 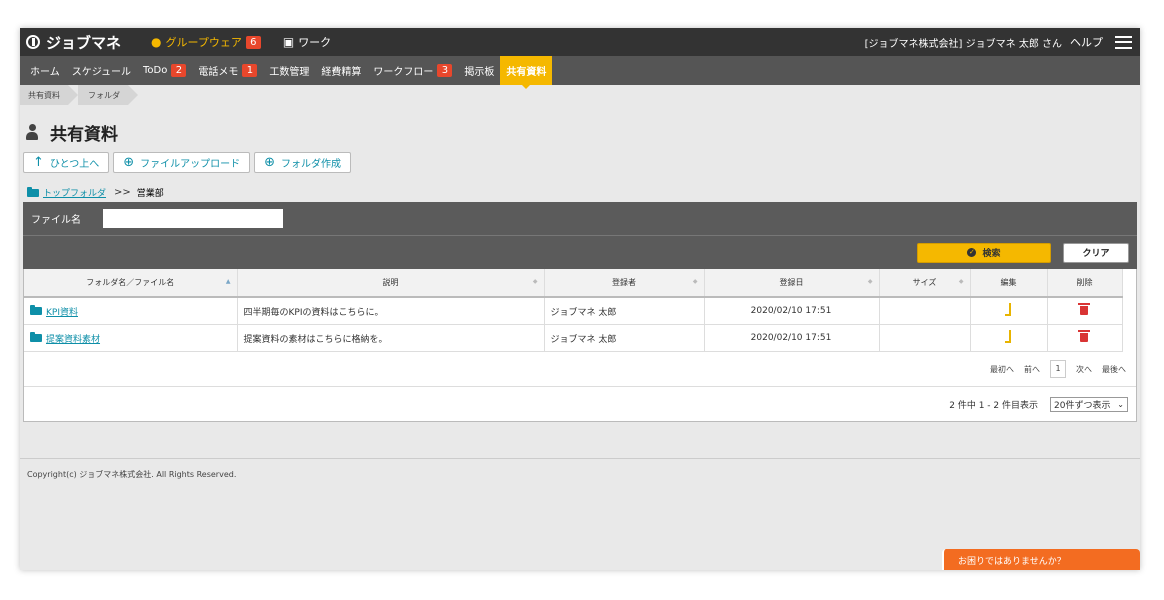 I want to click on header-label: サイズ, so click(x=924, y=282).